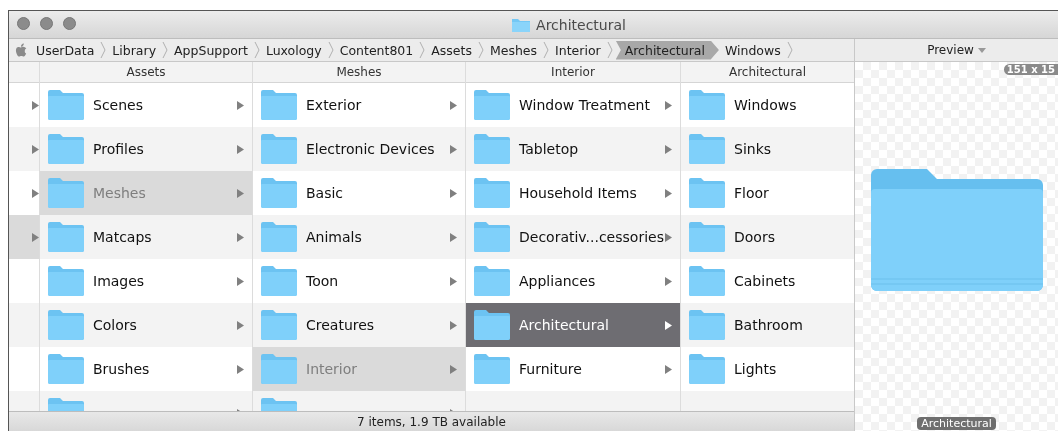 This screenshot has width=1058, height=431. What do you see at coordinates (767, 72) in the screenshot?
I see `column-header: Architectural` at bounding box center [767, 72].